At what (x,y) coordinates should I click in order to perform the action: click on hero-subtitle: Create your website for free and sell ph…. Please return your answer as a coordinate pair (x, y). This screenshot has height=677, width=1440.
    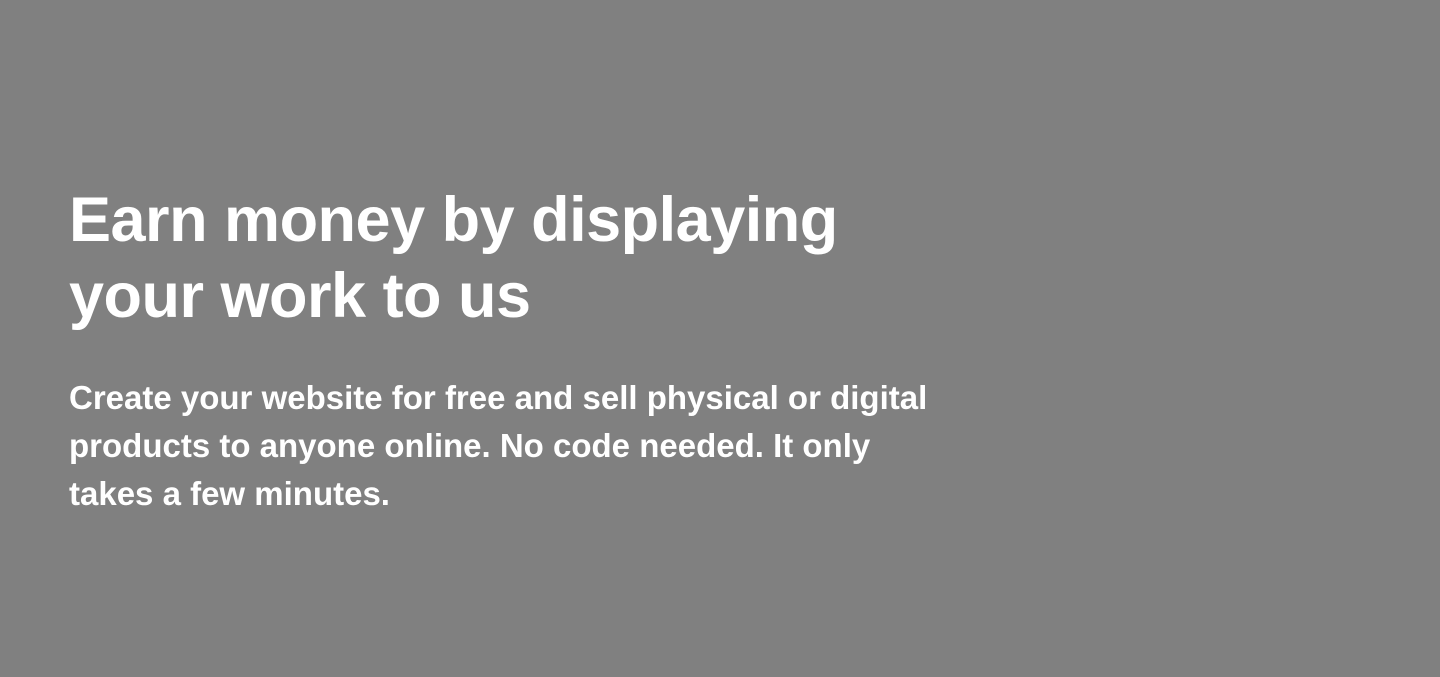
    Looking at the image, I should click on (519, 446).